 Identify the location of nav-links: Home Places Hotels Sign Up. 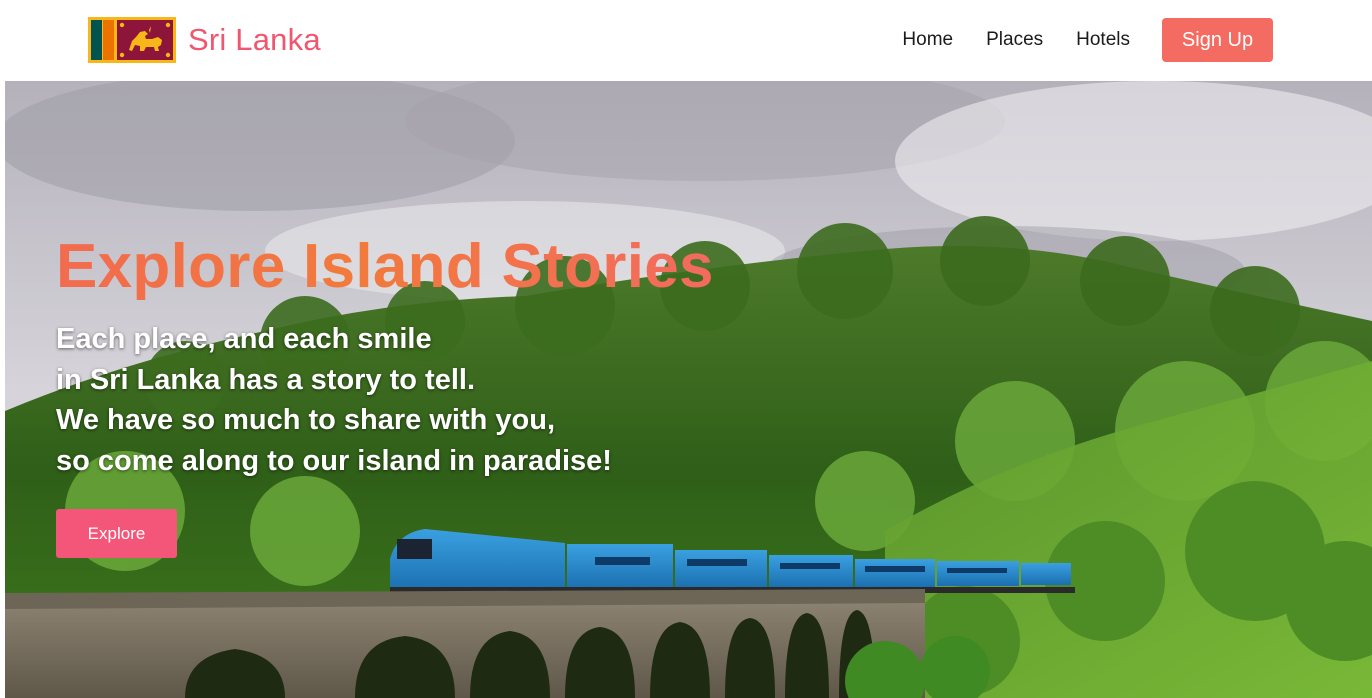
(1087, 40).